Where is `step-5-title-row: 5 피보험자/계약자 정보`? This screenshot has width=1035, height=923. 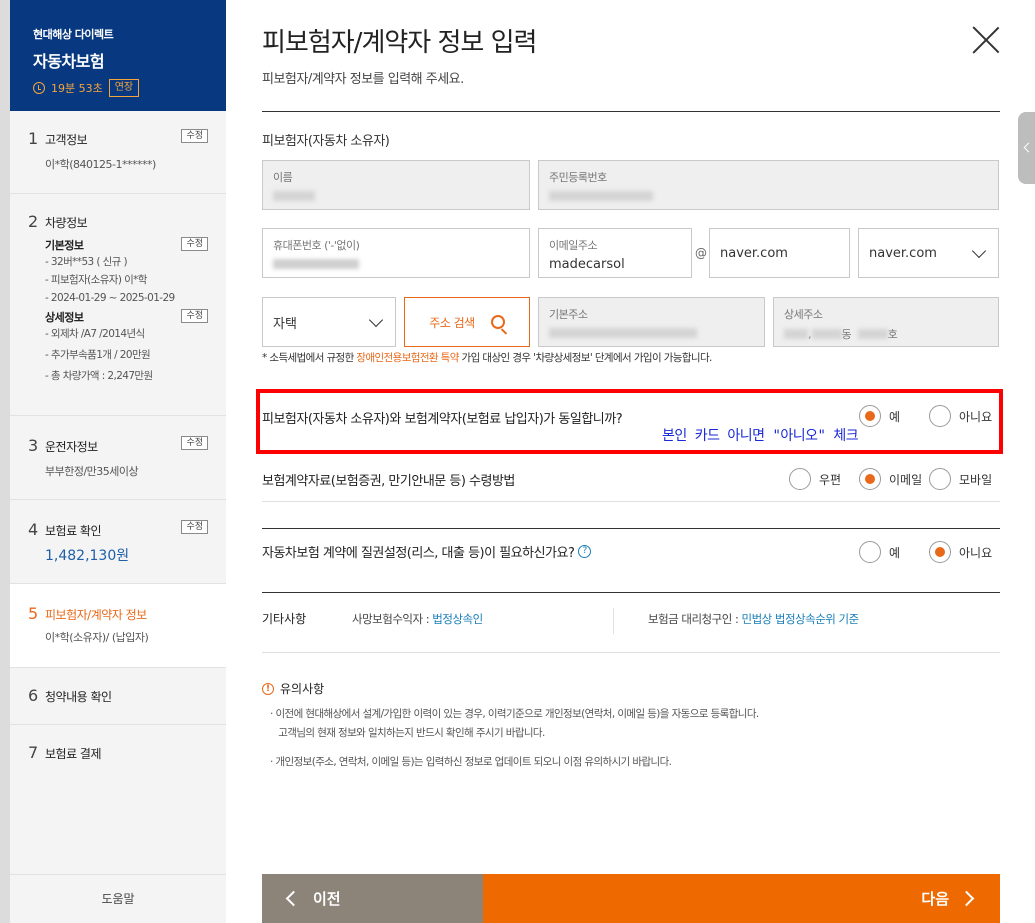
step-5-title-row: 5 피보험자/계약자 정보 is located at coordinates (127, 613).